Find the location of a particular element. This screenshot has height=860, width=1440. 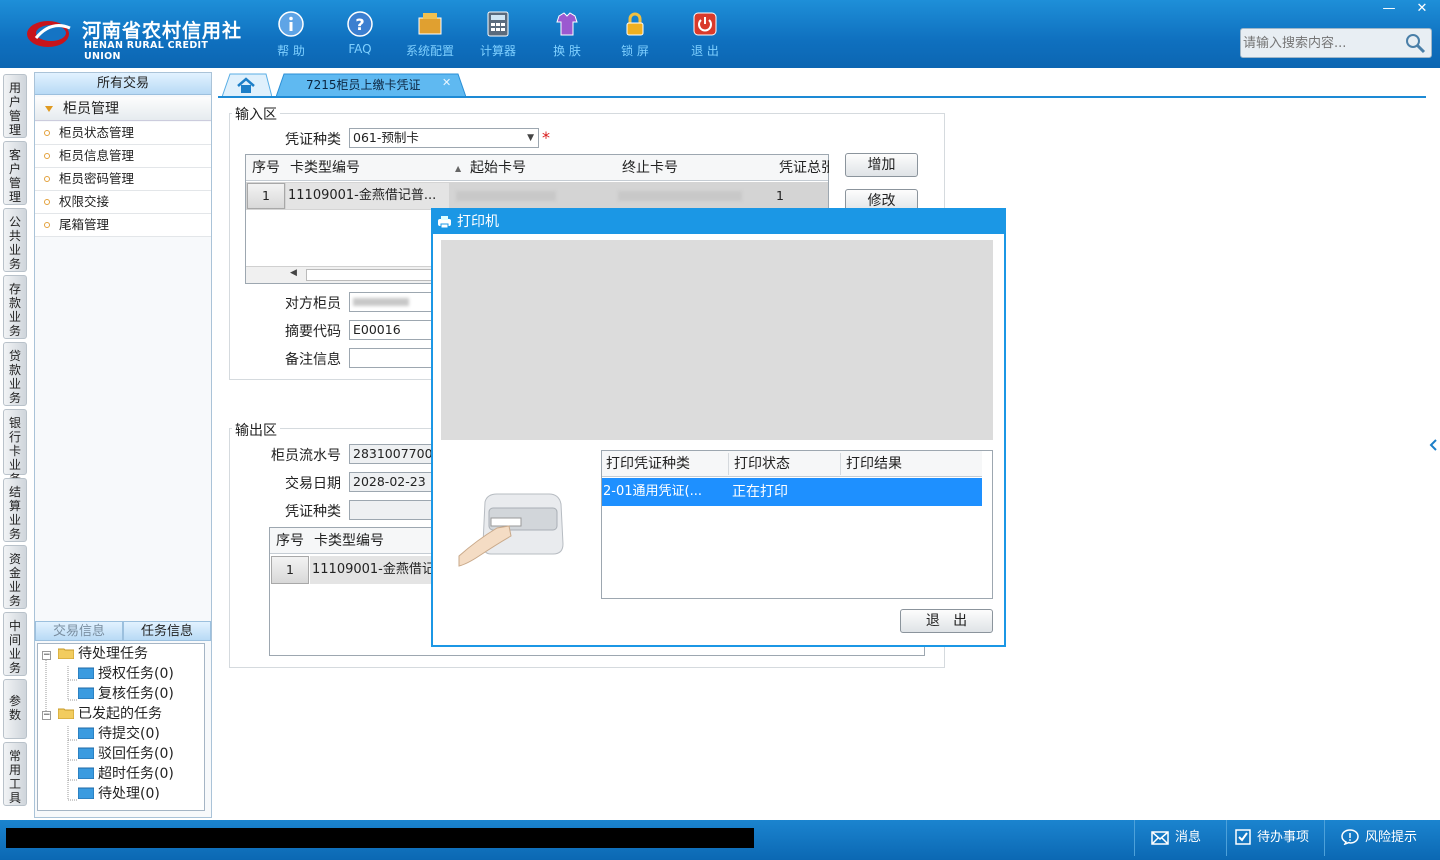

risk-alert-label: 风险提示 is located at coordinates (1391, 837).